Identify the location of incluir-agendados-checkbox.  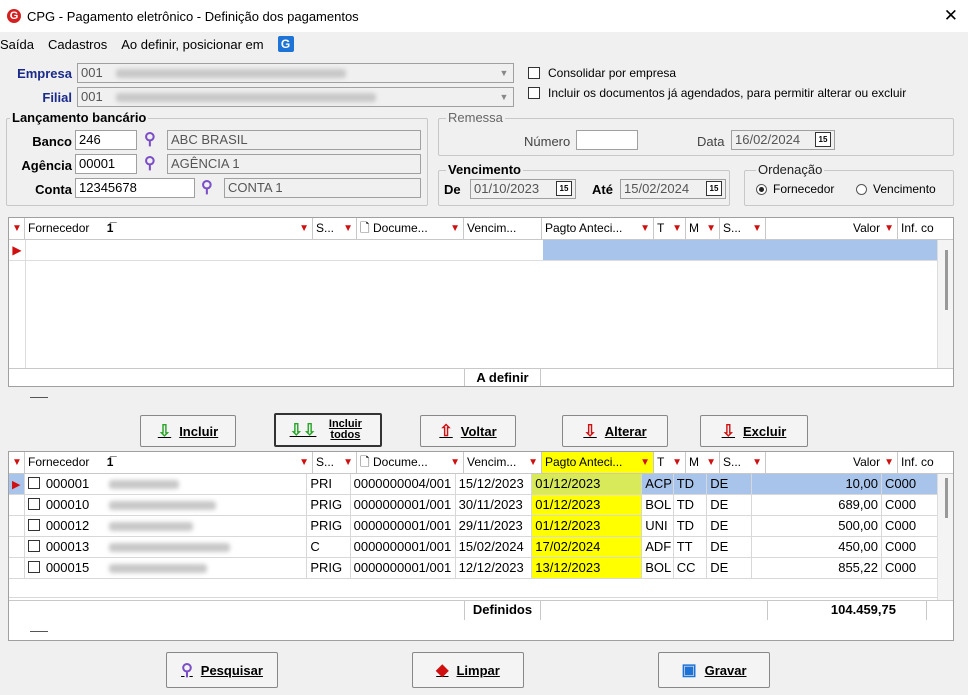
(534, 93).